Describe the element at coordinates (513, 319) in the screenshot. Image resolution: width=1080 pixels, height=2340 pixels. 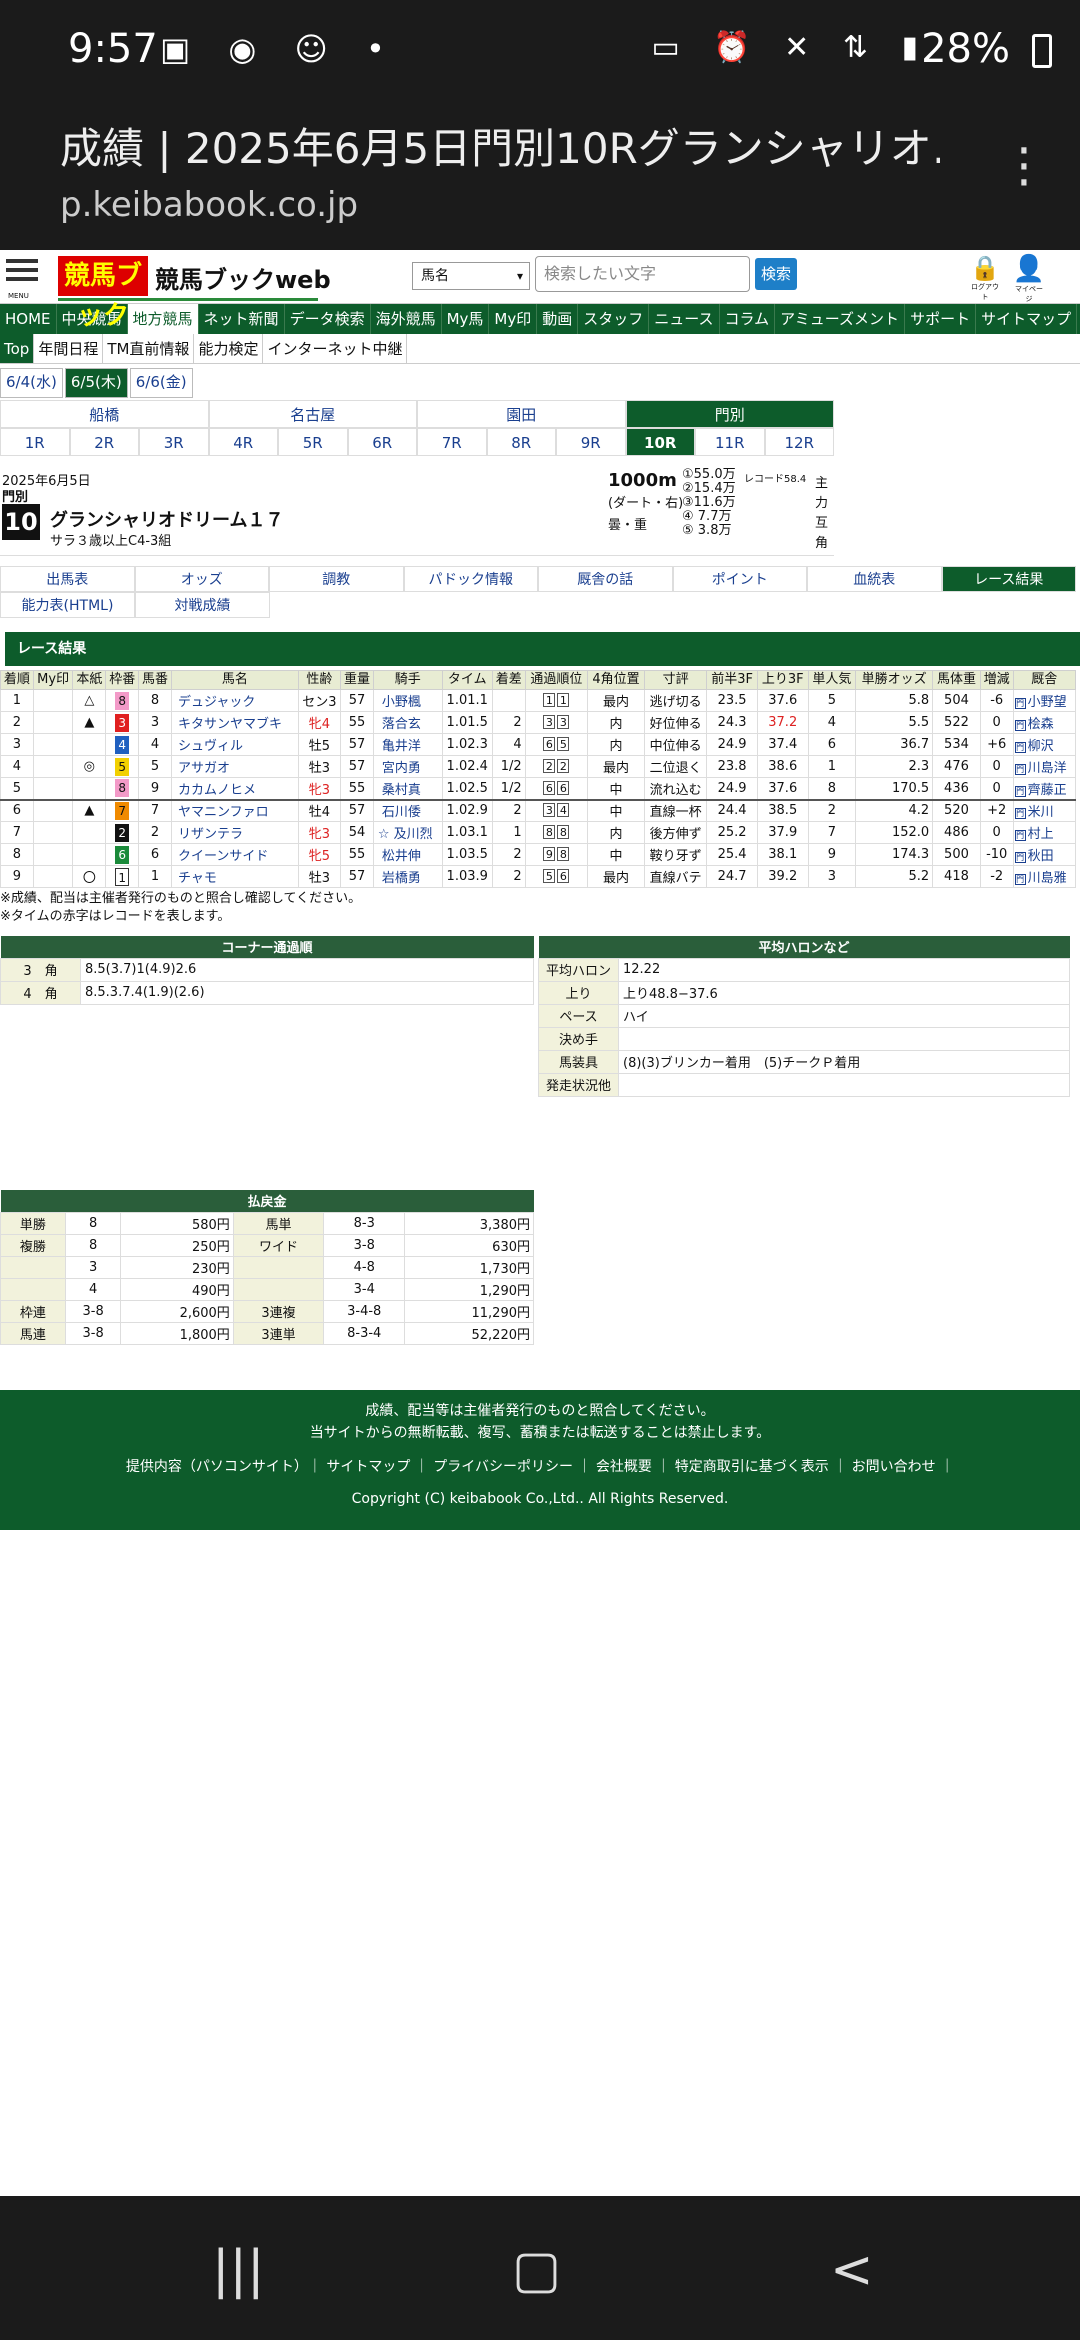
I see `nav-item-7: My印` at that location.